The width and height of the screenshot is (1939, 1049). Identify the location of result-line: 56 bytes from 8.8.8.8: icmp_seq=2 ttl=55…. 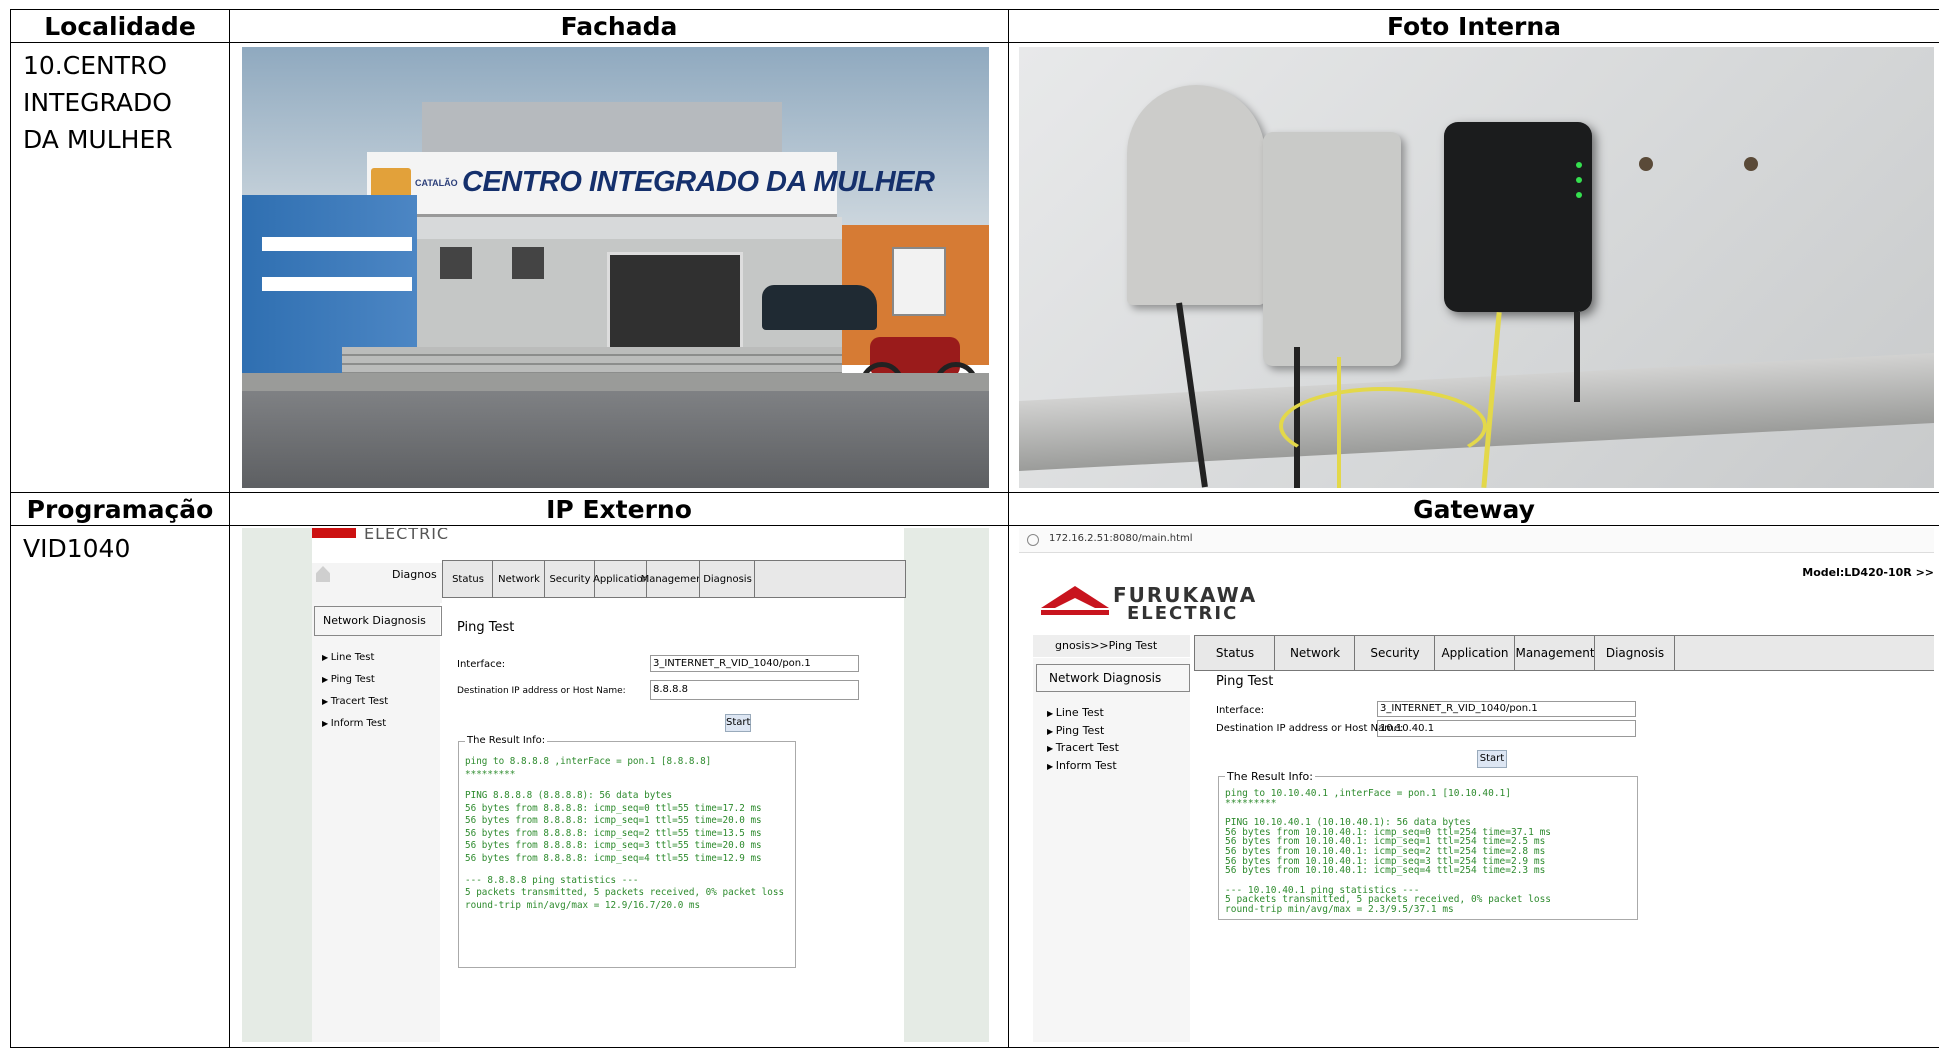
(613, 833).